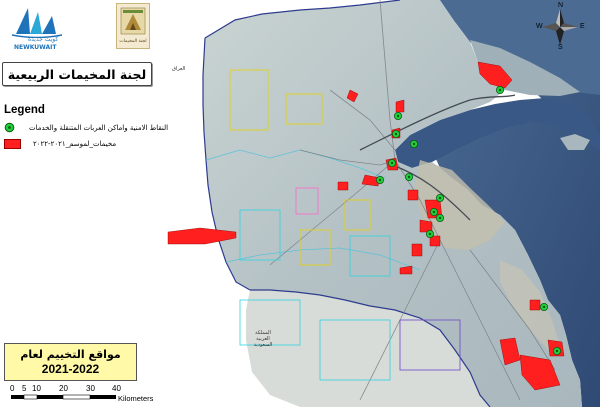 The image size is (600, 409). What do you see at coordinates (12, 144) in the screenshot?
I see `red-camp-icon` at bounding box center [12, 144].